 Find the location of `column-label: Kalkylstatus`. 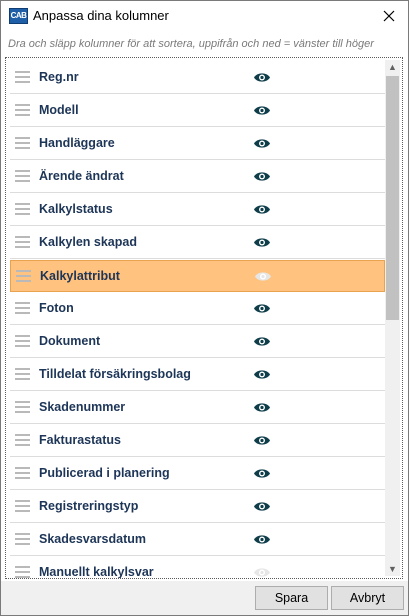

column-label: Kalkylstatus is located at coordinates (76, 209).